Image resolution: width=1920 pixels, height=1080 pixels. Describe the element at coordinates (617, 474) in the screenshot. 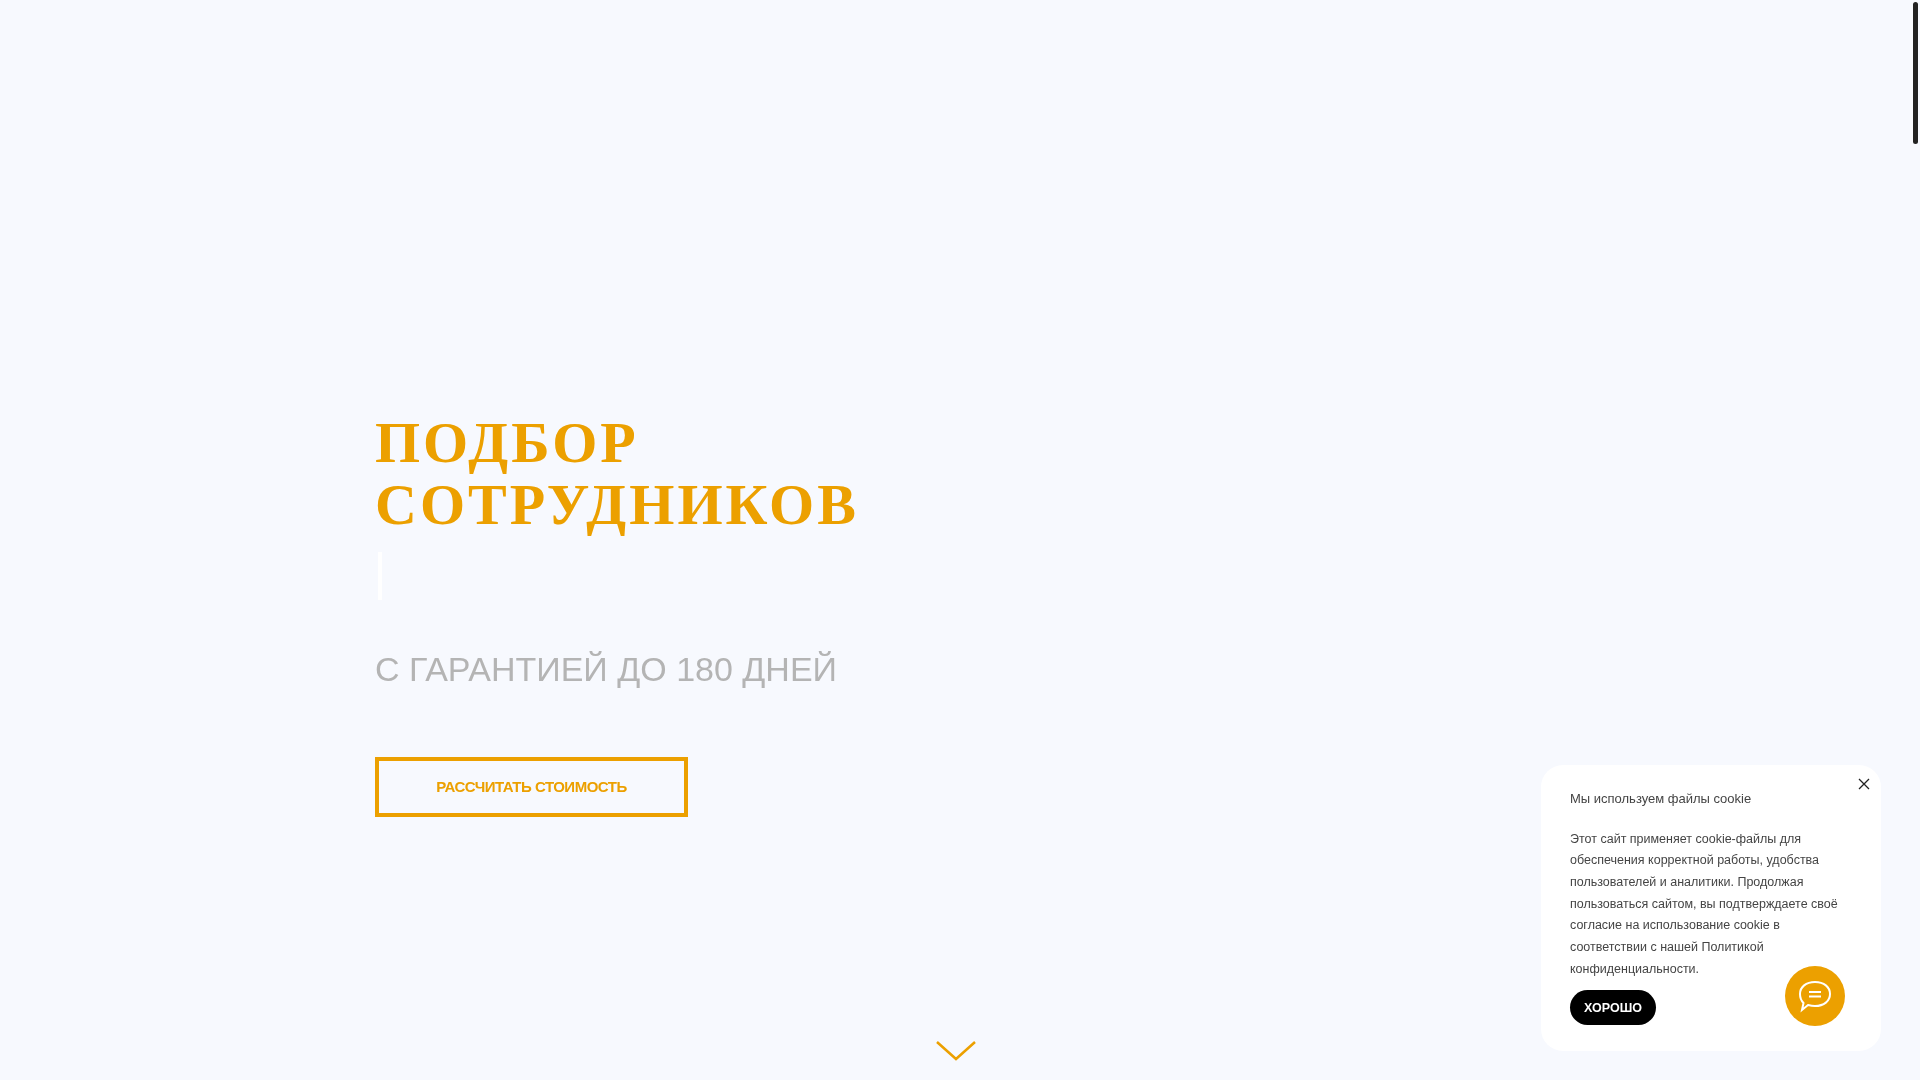

I see `hero-title: ПОДБОР СОТРУДНИКОВ` at that location.